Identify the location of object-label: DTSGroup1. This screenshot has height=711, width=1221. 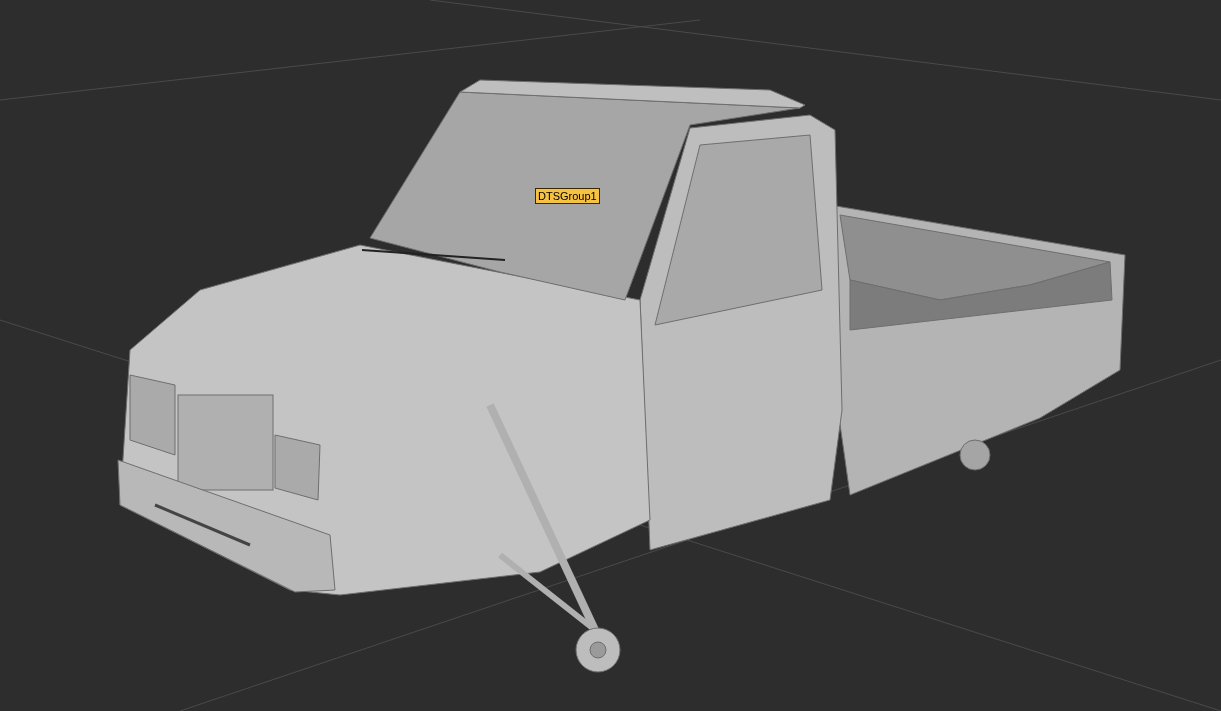
(567, 196).